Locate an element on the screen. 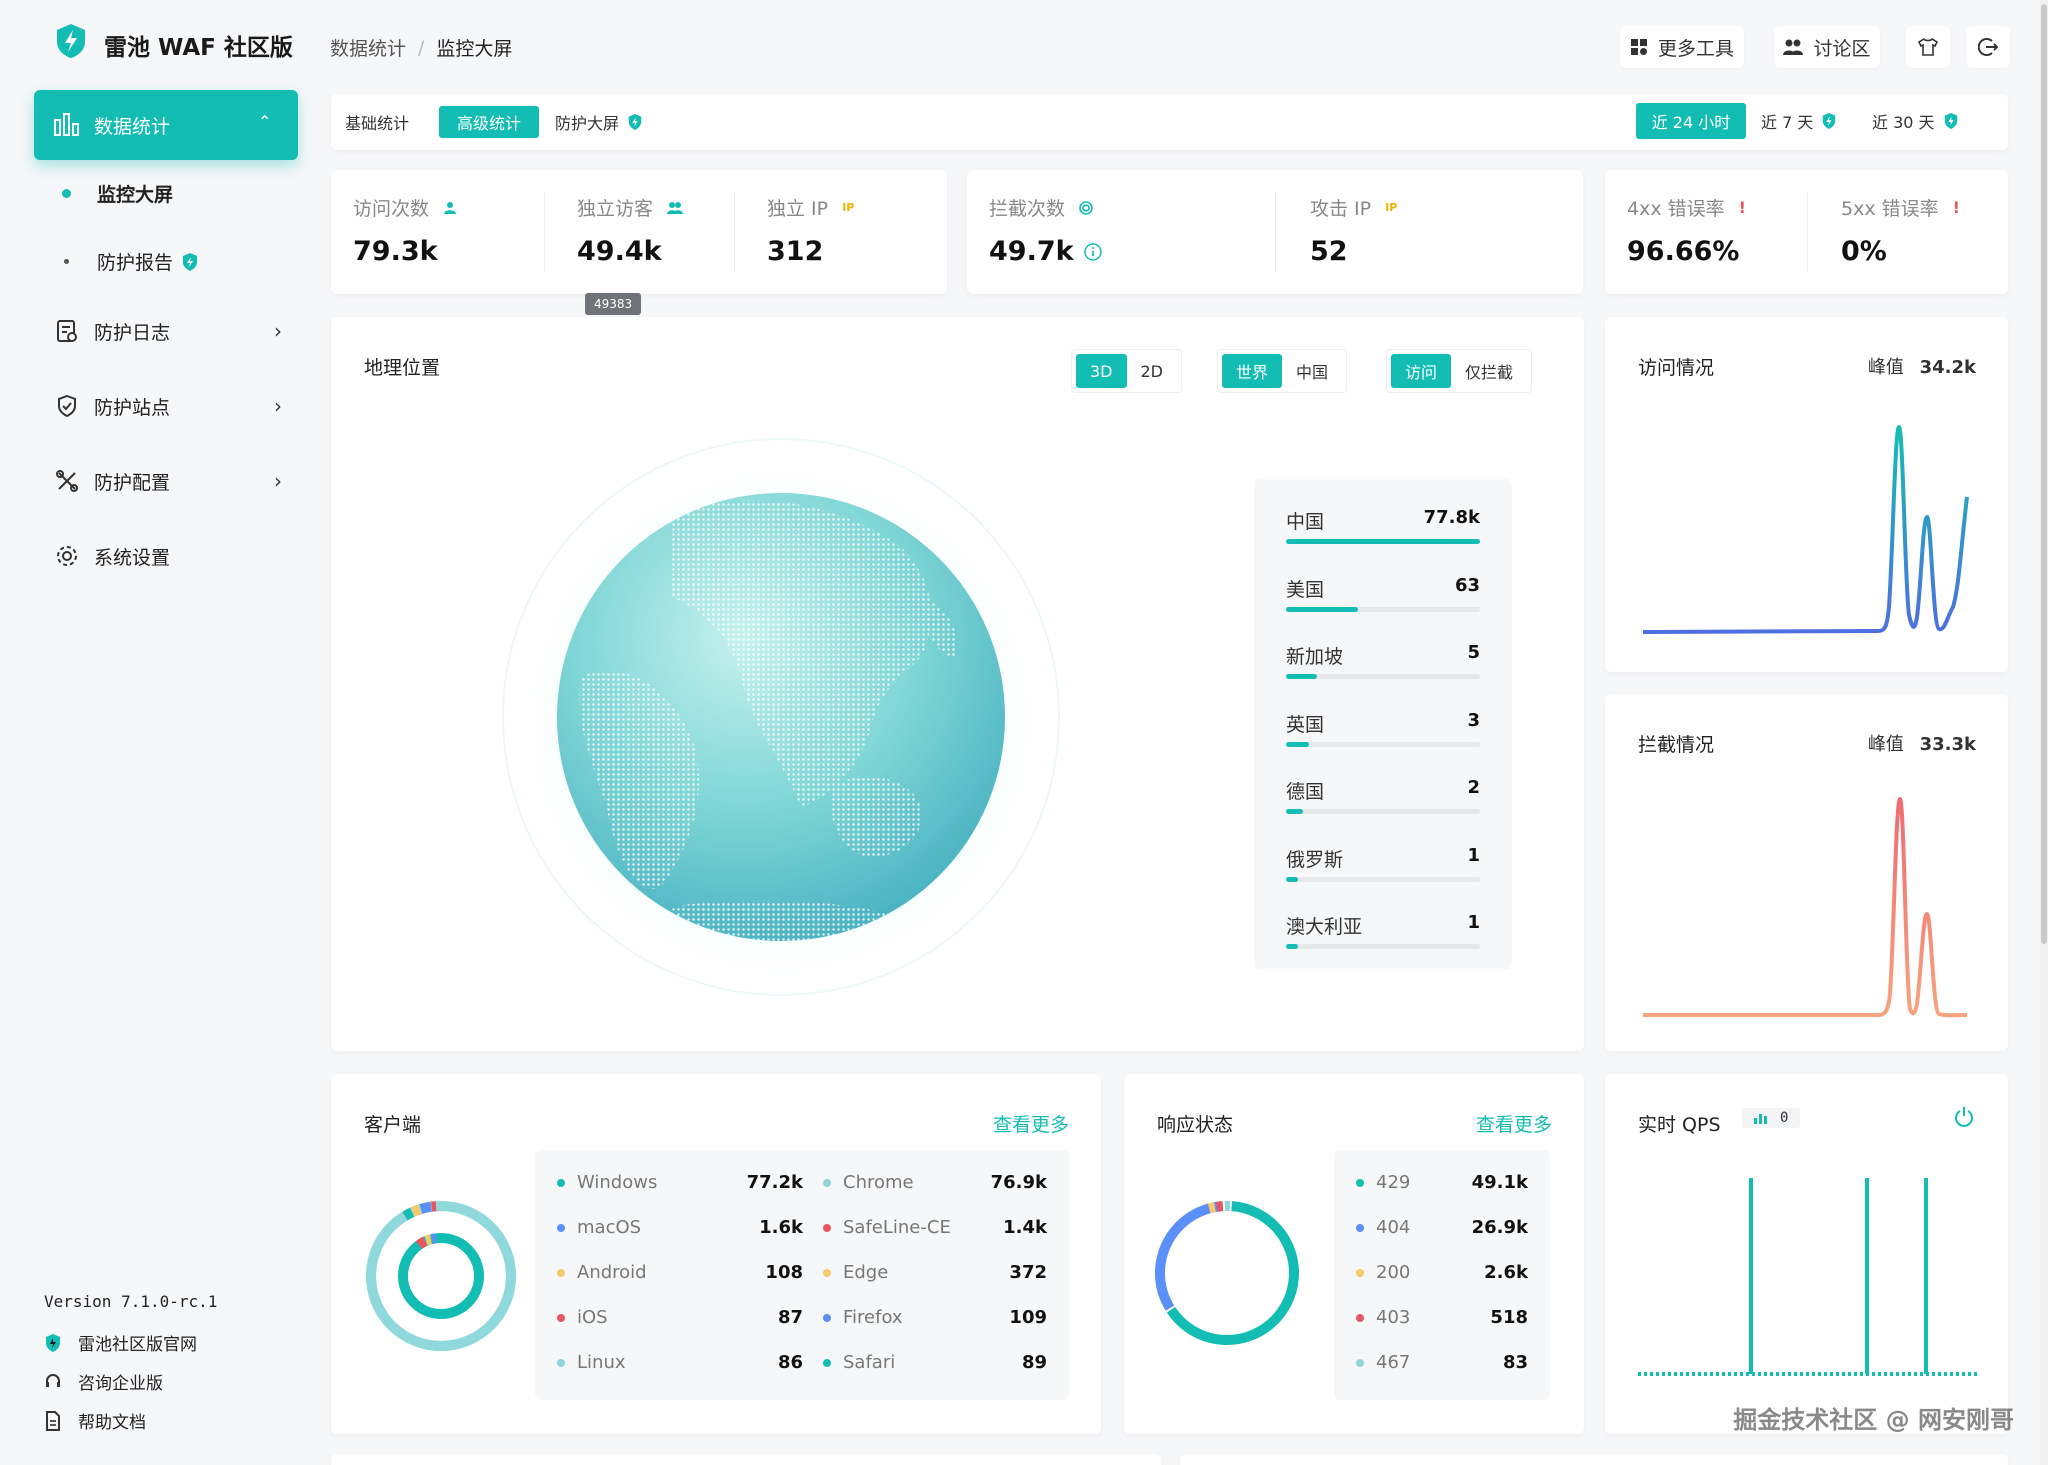 The height and width of the screenshot is (1465, 2048). status-name: 403 is located at coordinates (1393, 1317).